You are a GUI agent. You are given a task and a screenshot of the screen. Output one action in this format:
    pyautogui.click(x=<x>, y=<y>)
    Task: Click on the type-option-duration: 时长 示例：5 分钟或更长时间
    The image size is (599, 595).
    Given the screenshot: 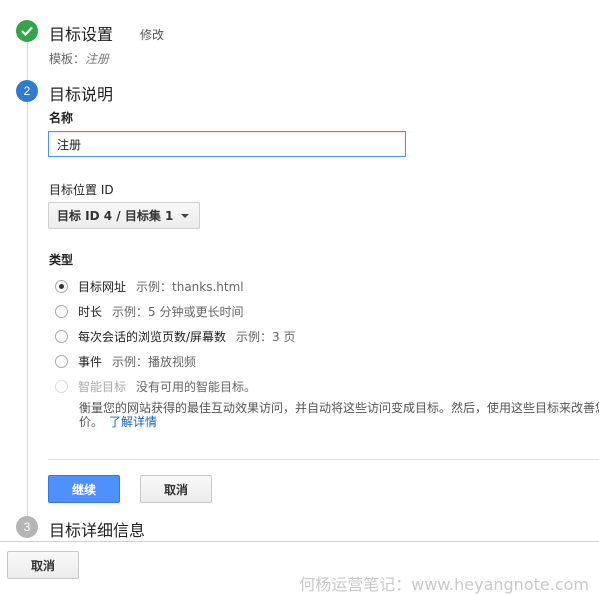 What is the action you would take?
    pyautogui.click(x=149, y=311)
    